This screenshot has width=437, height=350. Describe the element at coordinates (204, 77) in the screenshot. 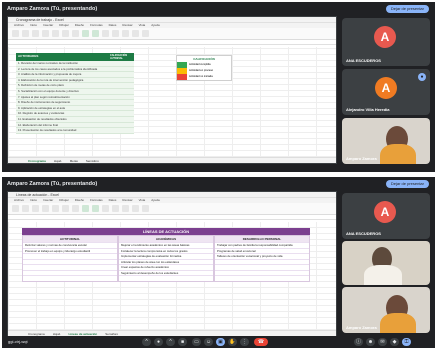

I see `legend-item: Actividad no iniciada` at that location.